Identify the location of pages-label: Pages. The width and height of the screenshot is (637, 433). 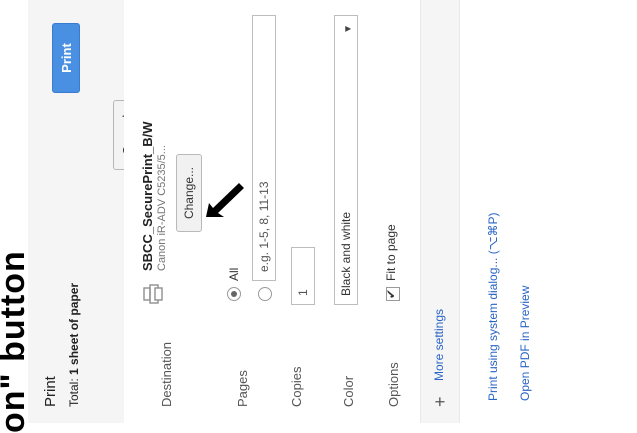
(242, 388).